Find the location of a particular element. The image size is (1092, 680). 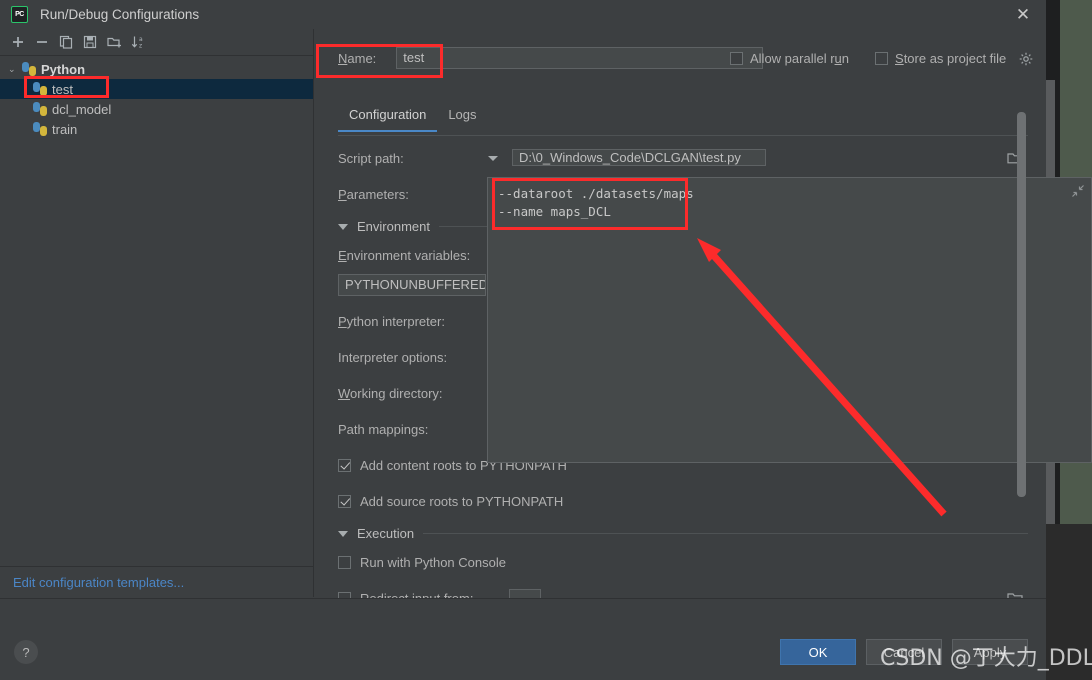

add-source-roots-checkbox: Add source roots to PYTHONPATH is located at coordinates (683, 501).